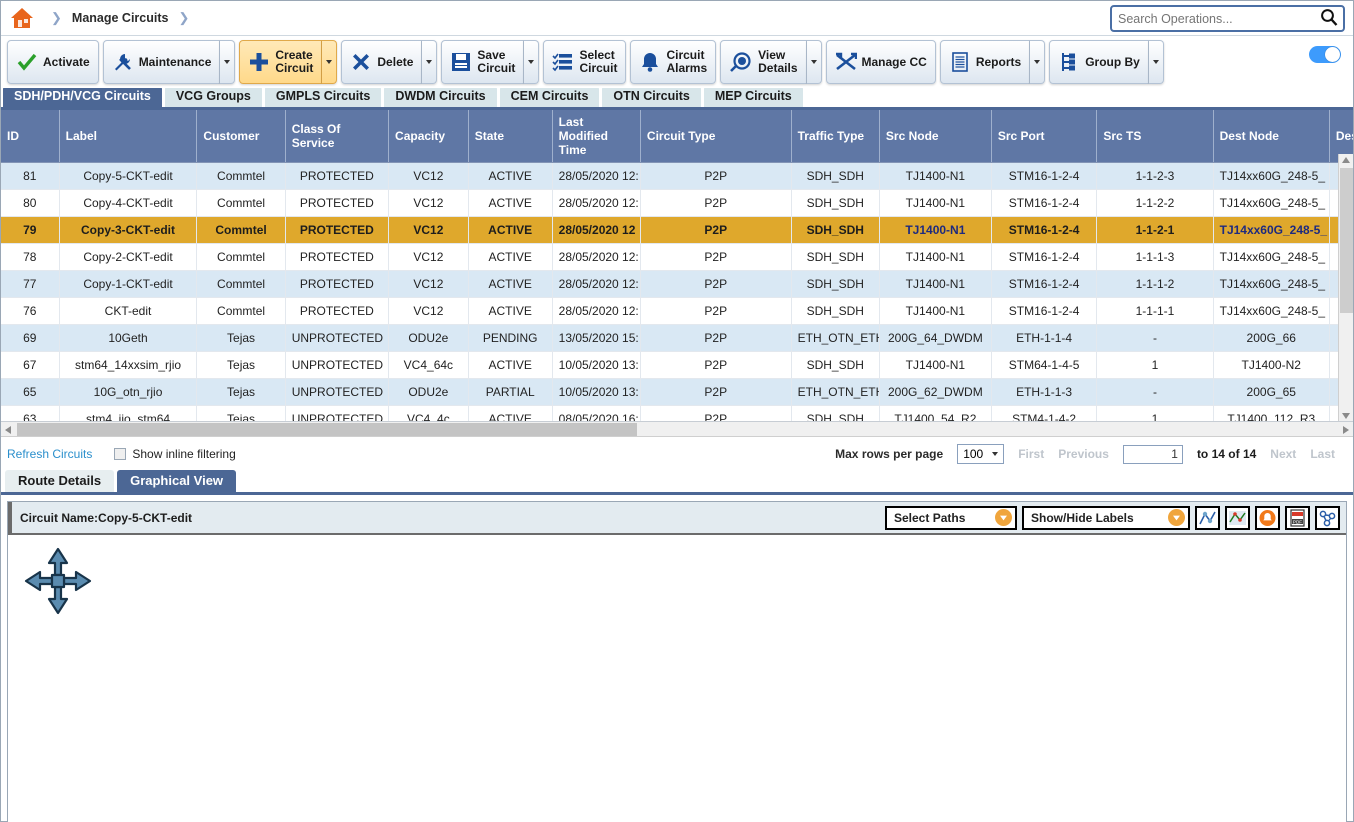  Describe the element at coordinates (981, 454) in the screenshot. I see `max-rows-select: 100` at that location.